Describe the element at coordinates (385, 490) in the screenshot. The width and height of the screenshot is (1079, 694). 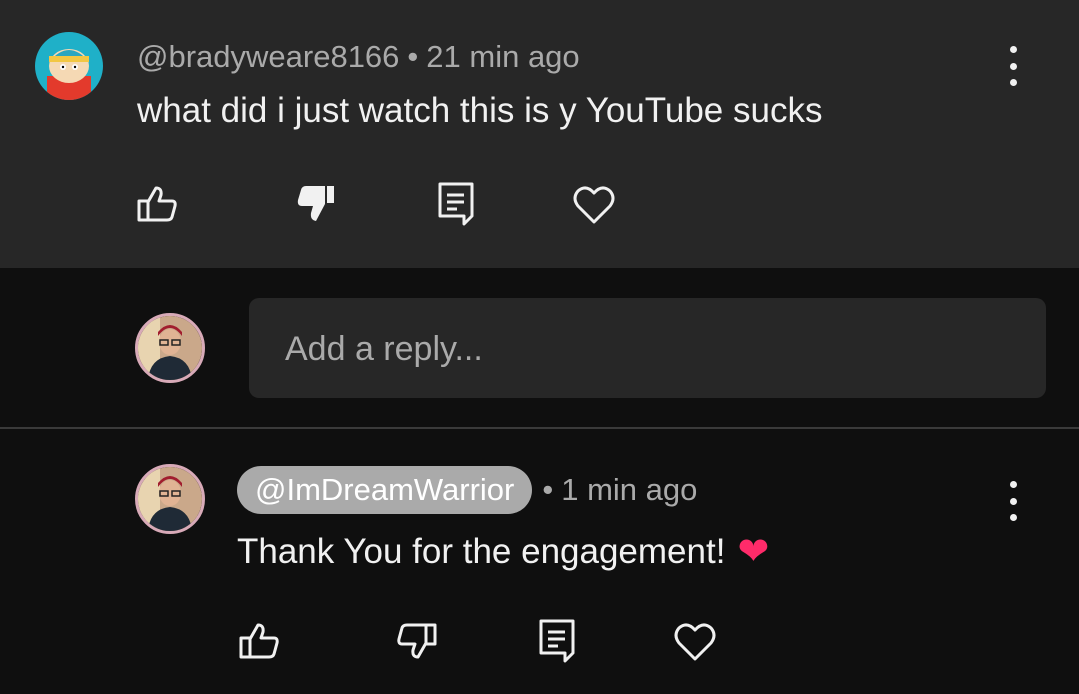
I see `author-badge: @ImDreamWarrior` at that location.